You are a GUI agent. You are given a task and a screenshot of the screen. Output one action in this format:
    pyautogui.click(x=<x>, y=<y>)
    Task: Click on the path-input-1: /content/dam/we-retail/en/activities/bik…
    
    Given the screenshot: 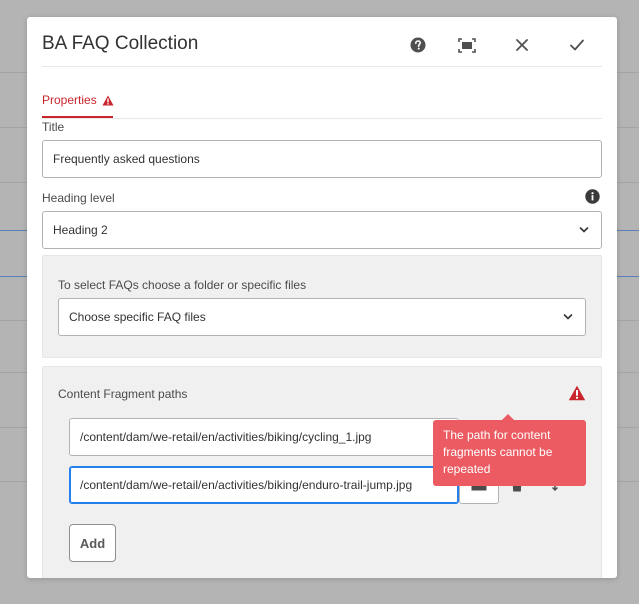 What is the action you would take?
    pyautogui.click(x=264, y=437)
    